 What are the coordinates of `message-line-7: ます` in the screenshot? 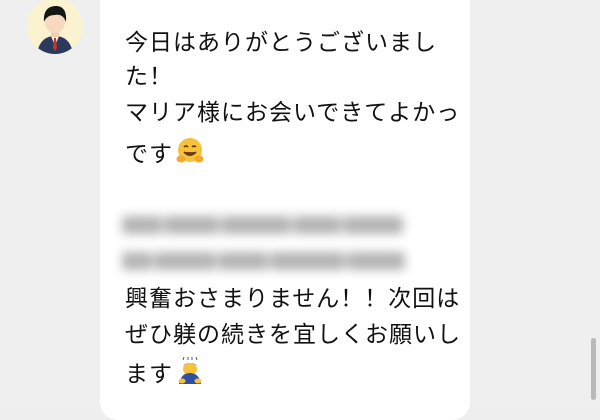 It's located at (149, 374).